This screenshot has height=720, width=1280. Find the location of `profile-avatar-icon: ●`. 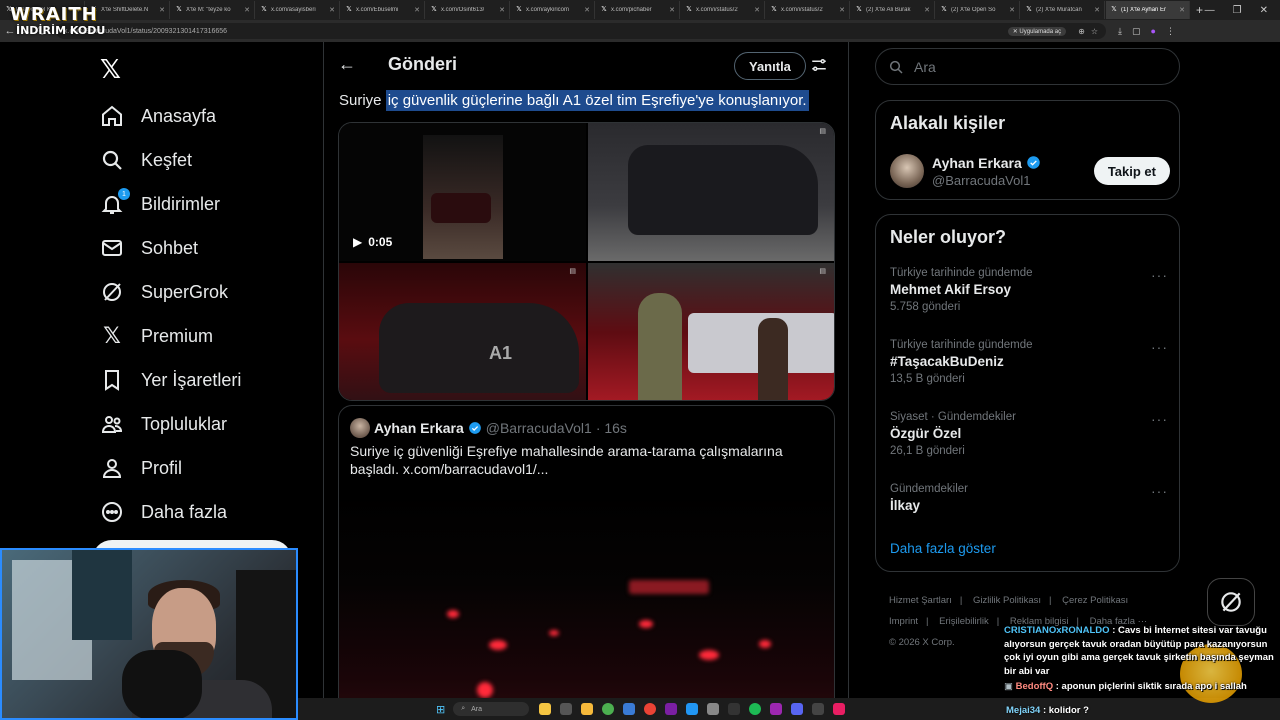

profile-avatar-icon: ● is located at coordinates (1153, 31).